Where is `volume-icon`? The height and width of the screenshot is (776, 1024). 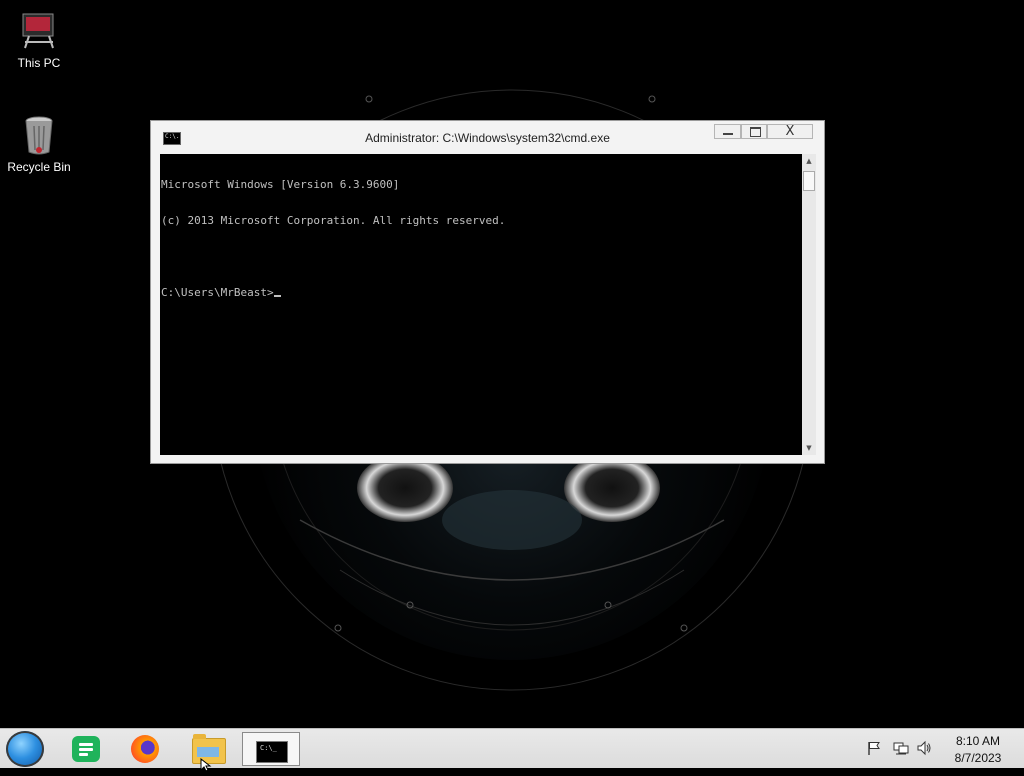 volume-icon is located at coordinates (924, 748).